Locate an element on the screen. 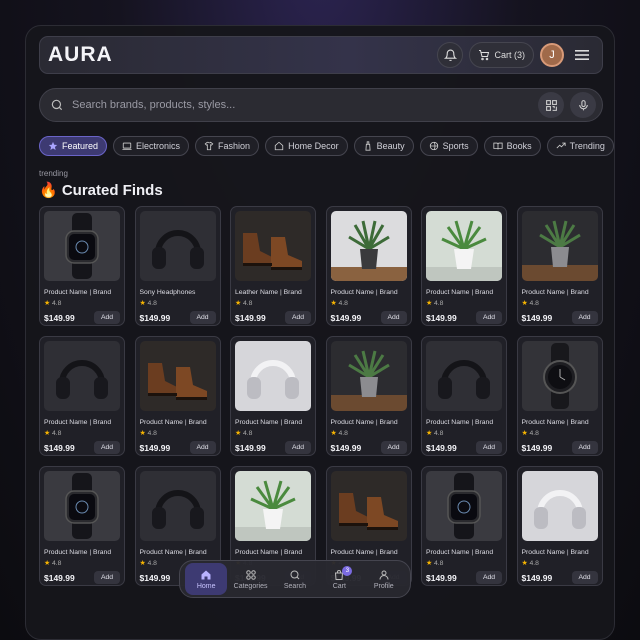 This screenshot has width=640, height=640. product-card: Leather Name | Brand ★ 4.8 $149.99 Add is located at coordinates (273, 266).